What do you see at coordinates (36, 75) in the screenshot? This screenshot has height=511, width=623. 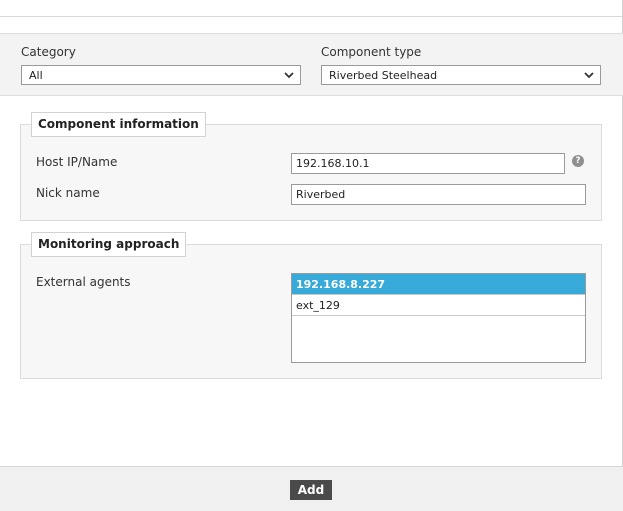 I see `category-select-value: All` at bounding box center [36, 75].